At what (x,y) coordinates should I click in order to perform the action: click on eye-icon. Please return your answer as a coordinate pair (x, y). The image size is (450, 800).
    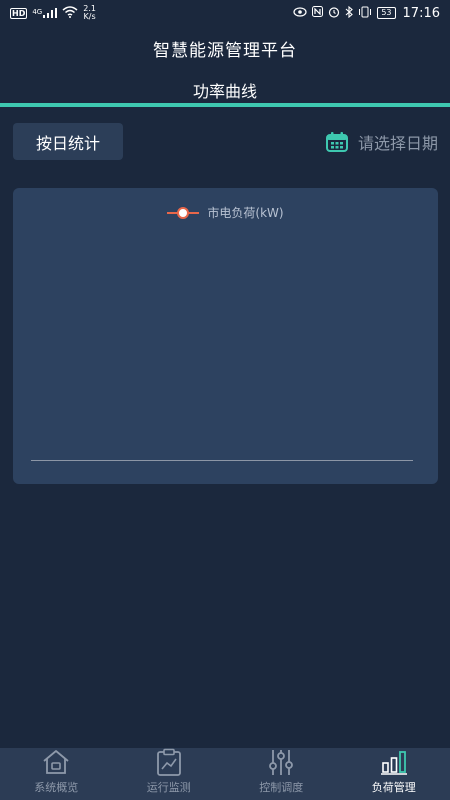
    Looking at the image, I should click on (300, 13).